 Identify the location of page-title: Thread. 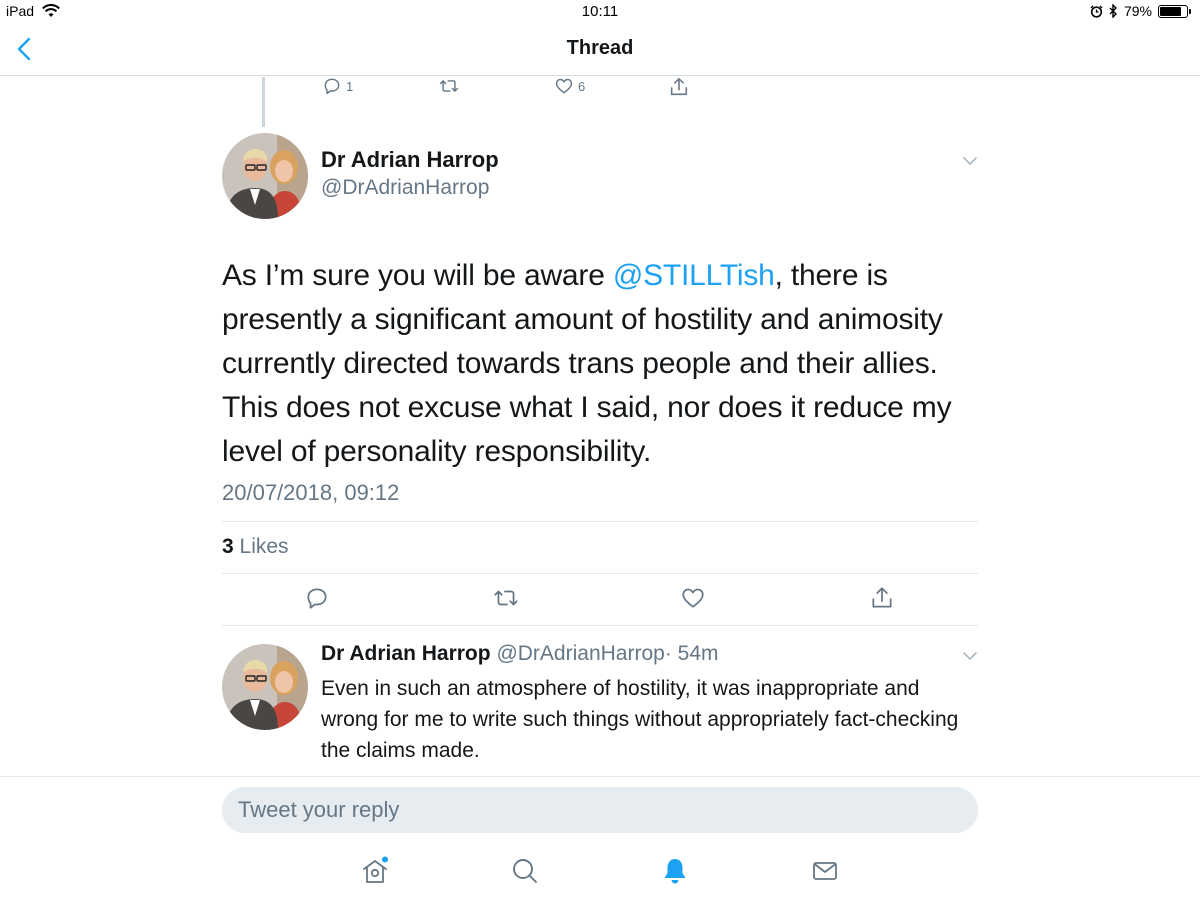
(600, 48).